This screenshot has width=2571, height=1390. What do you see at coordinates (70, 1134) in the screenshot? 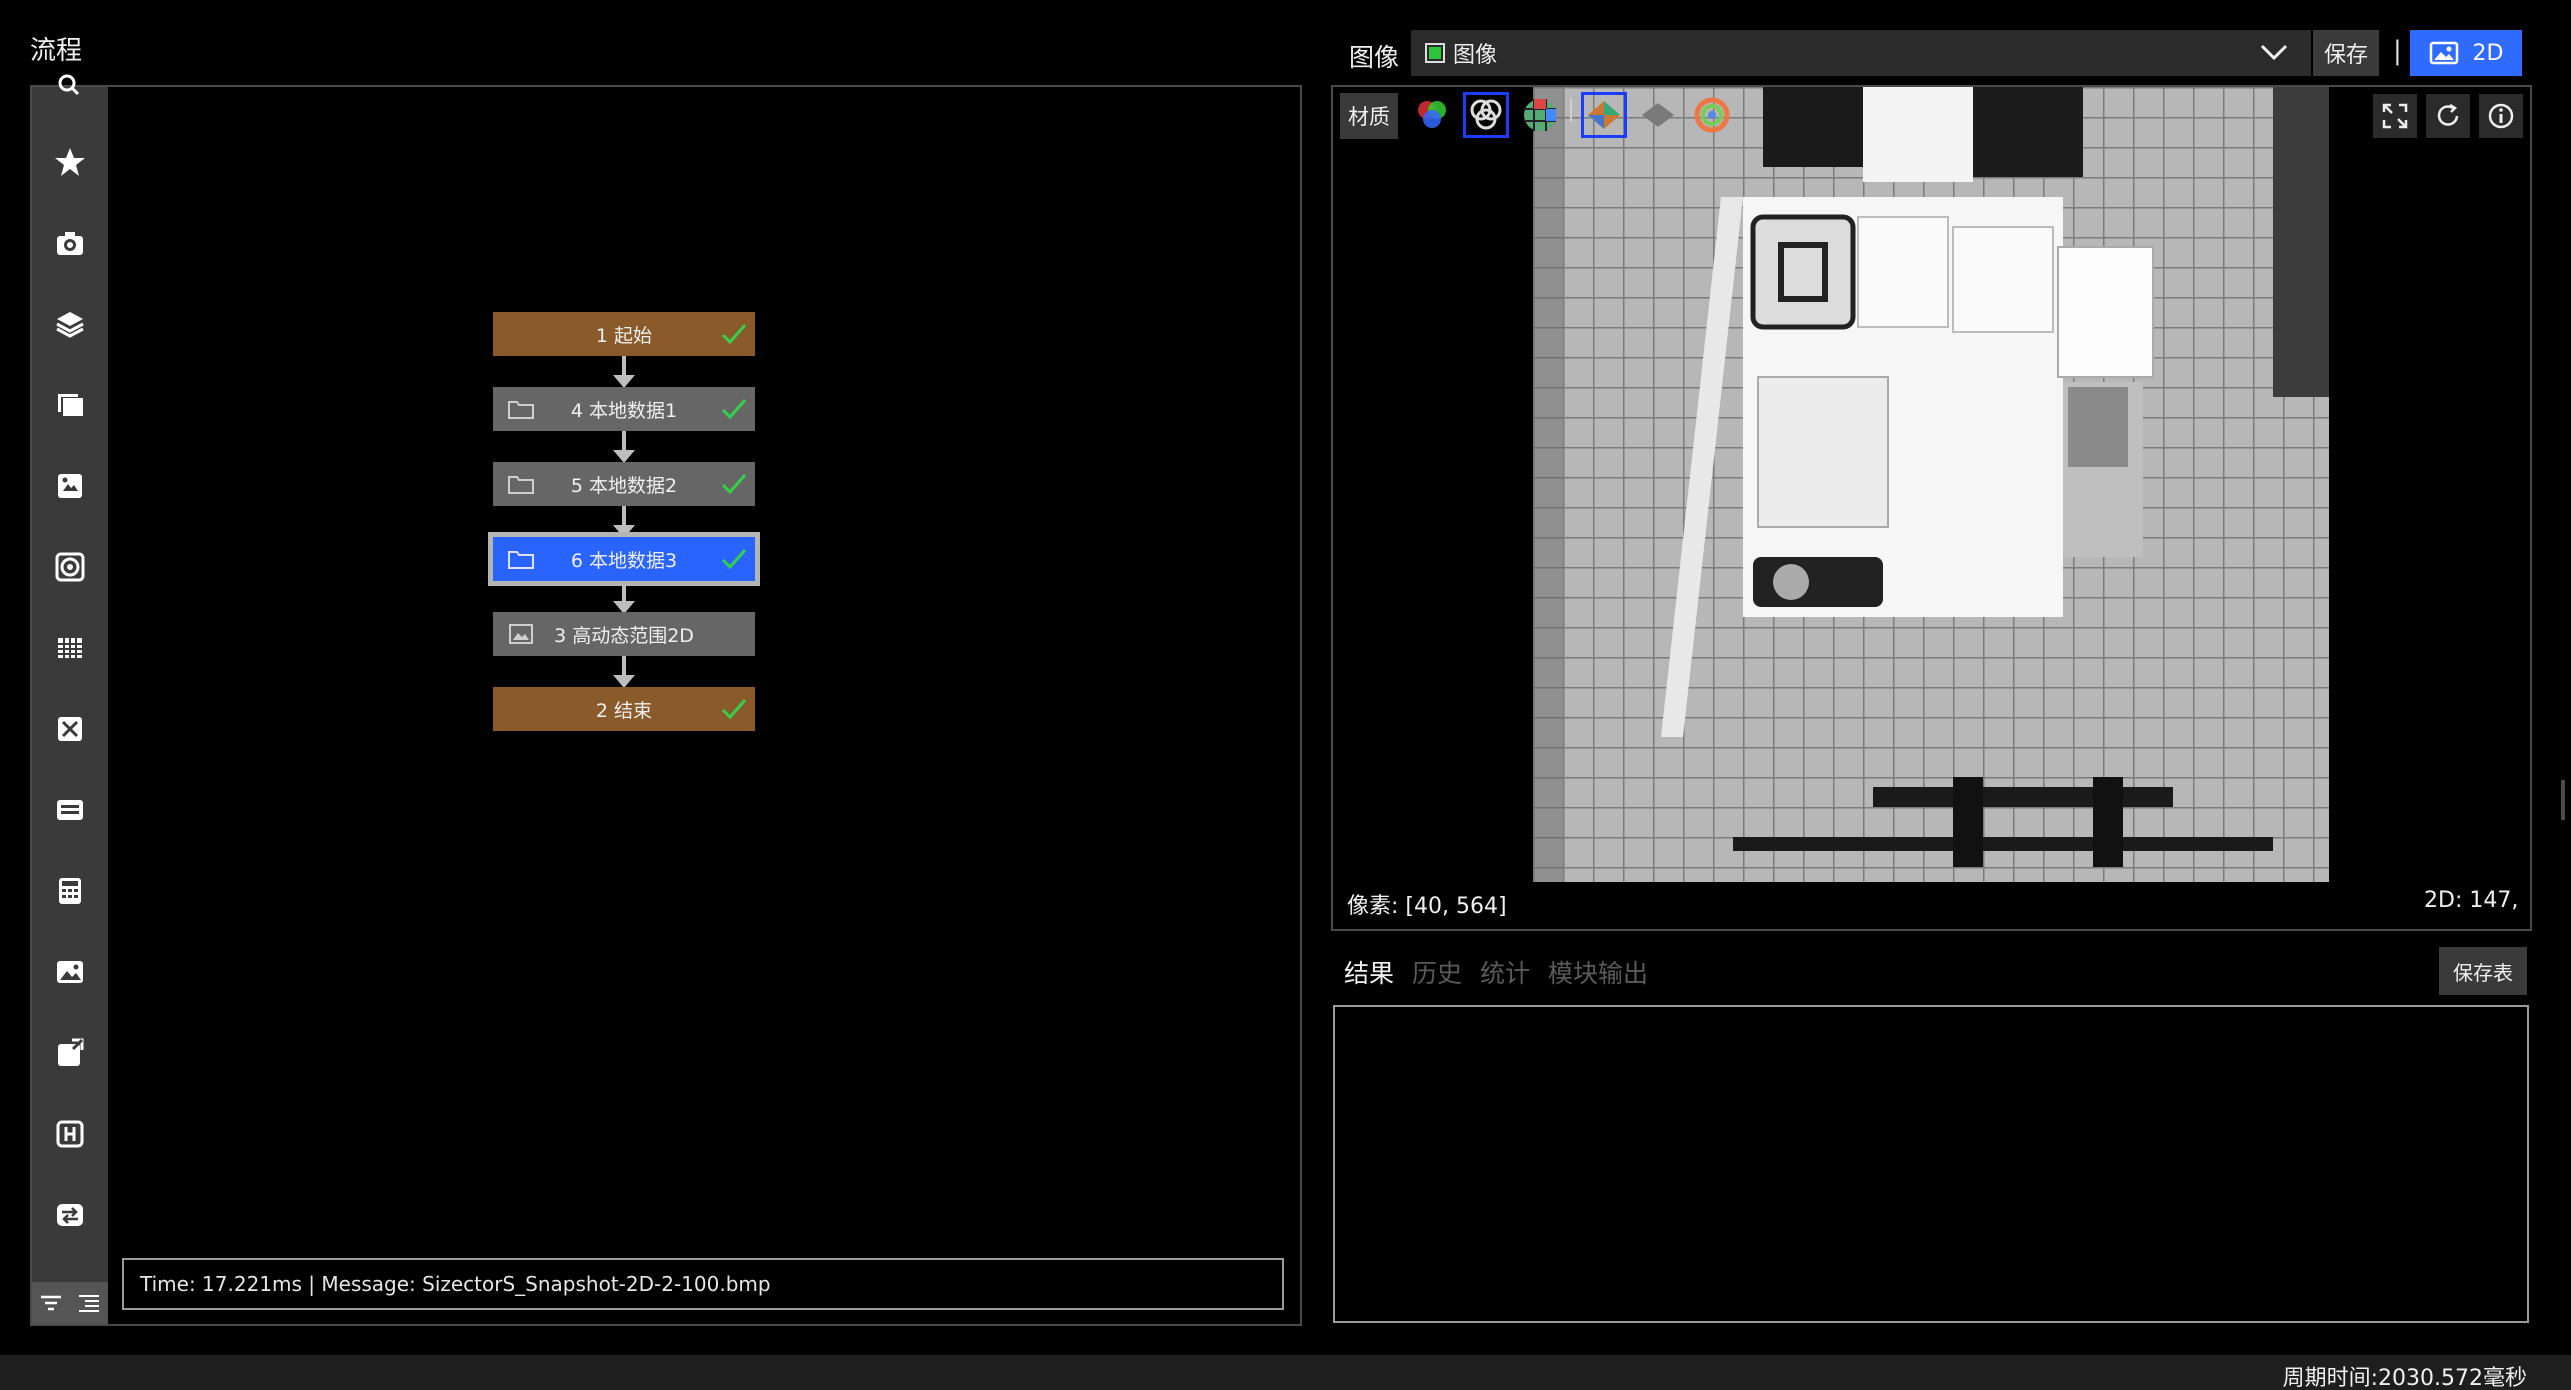
I see `bracket-icon` at bounding box center [70, 1134].